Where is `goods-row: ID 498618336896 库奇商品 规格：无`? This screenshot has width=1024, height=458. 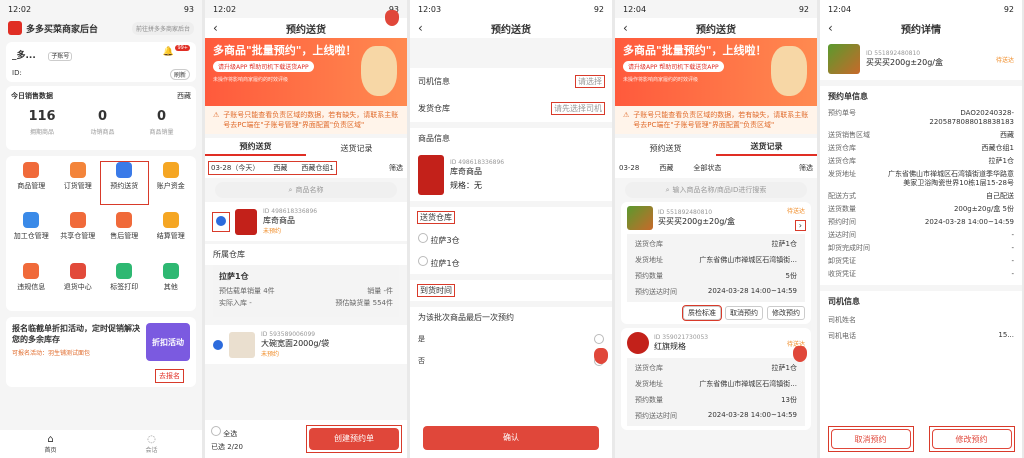 goods-row: ID 498618336896 库奇商品 规格：无 is located at coordinates (511, 175).